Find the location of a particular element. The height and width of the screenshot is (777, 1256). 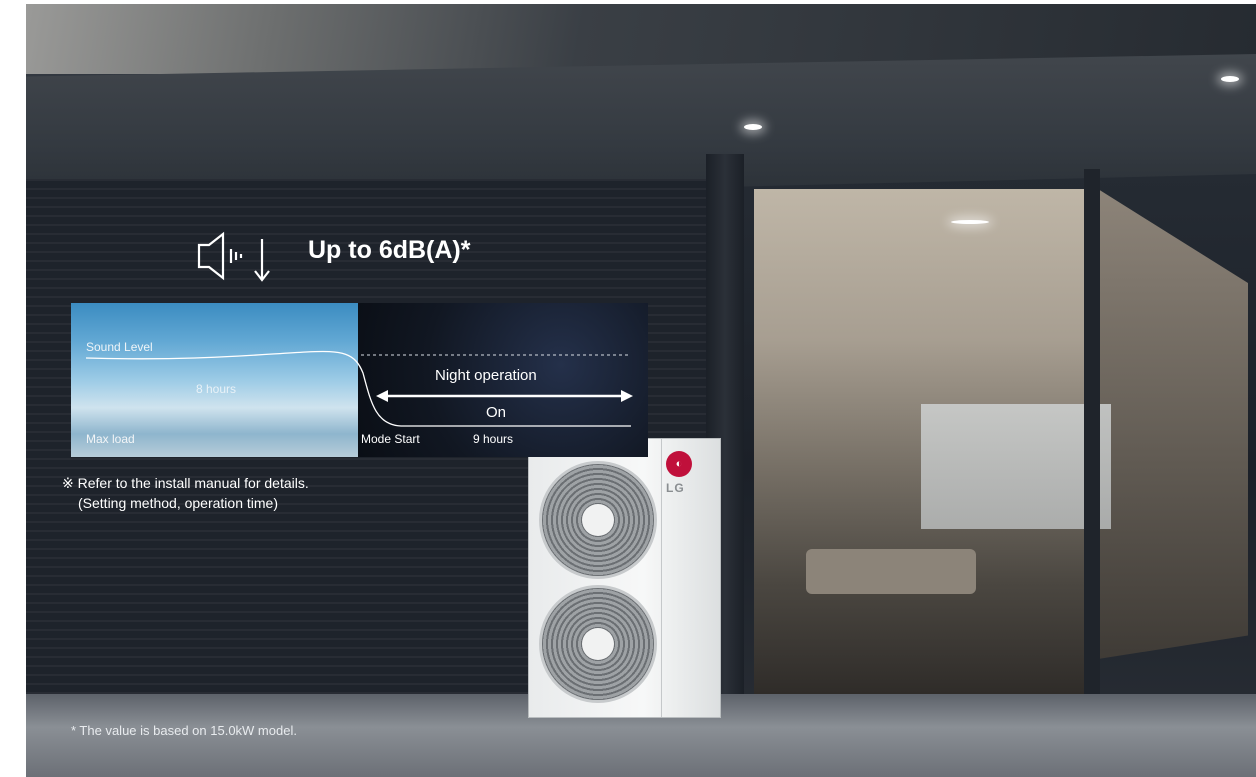

interior-sofa is located at coordinates (891, 571).